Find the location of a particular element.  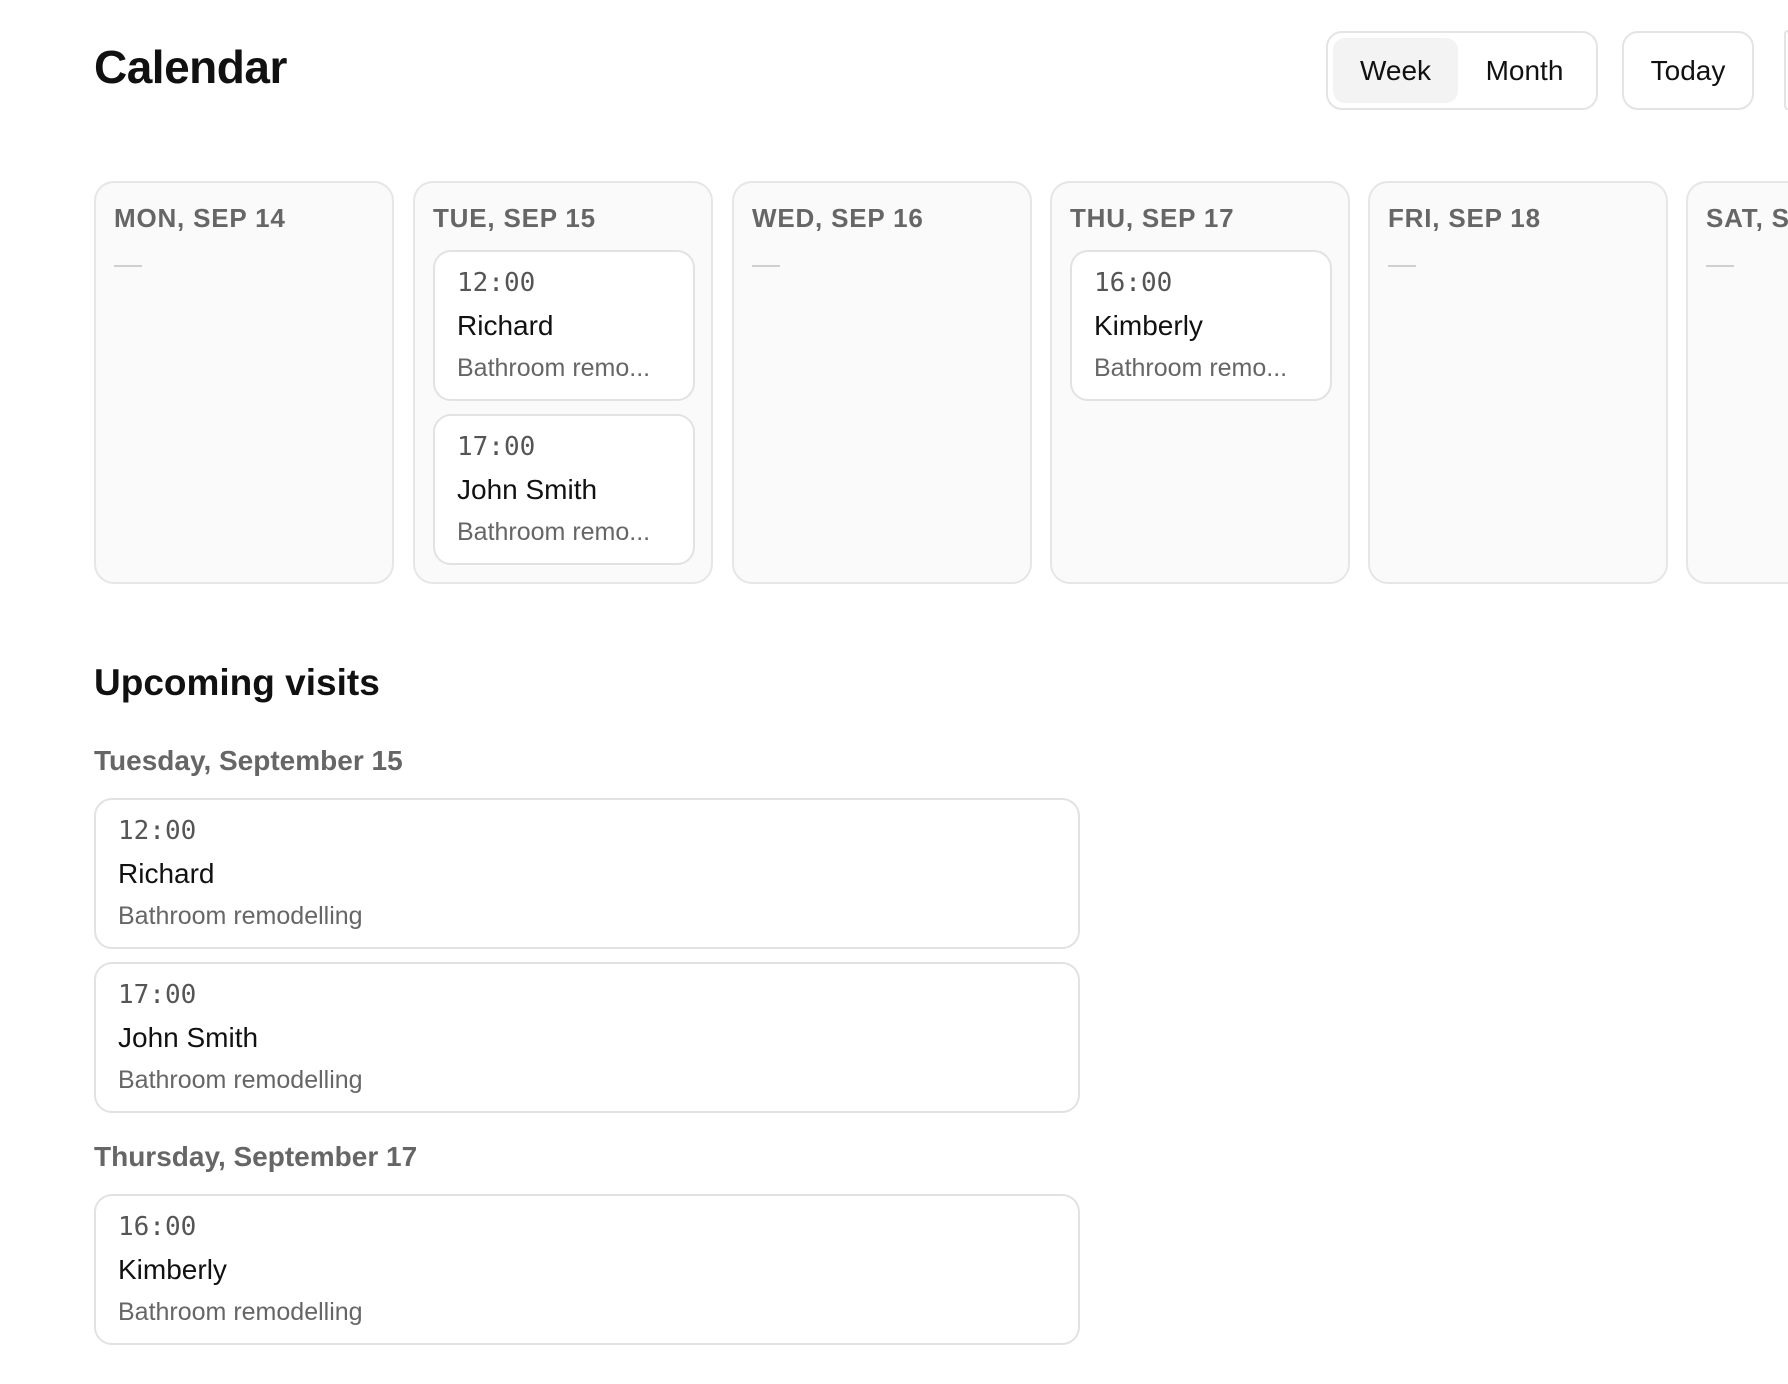

day-column-wed: WED, SEP 16 is located at coordinates (882, 382).